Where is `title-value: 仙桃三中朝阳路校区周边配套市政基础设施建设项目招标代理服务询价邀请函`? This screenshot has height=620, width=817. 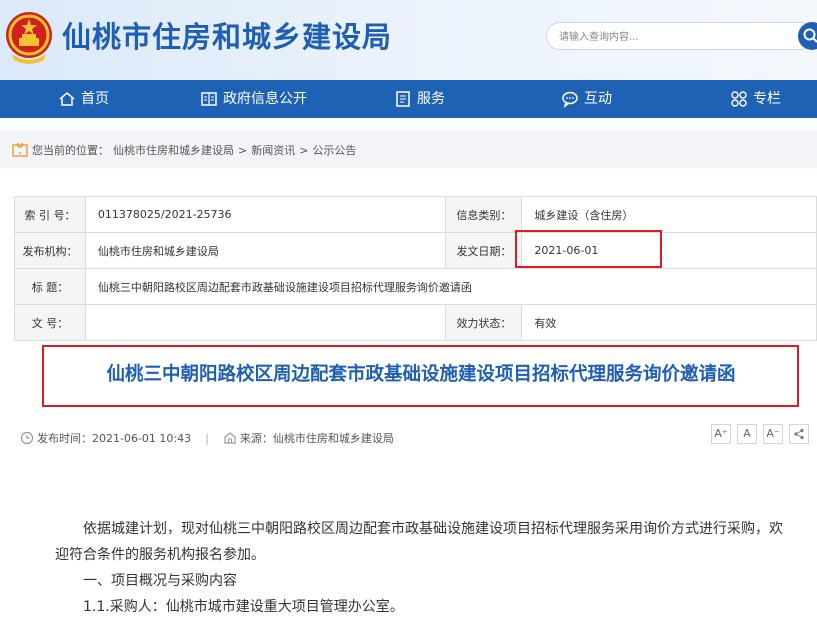
title-value: 仙桃三中朝阳路校区周边配套市政基础设施建设项目招标代理服务询价邀请函 is located at coordinates (450, 286).